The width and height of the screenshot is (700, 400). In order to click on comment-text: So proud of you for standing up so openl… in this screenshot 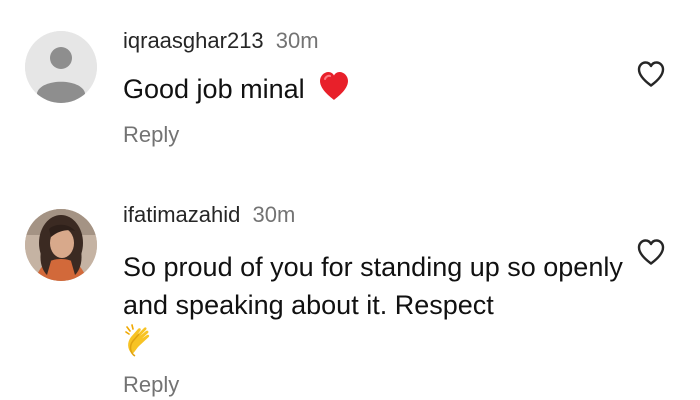, I will do `click(373, 286)`.